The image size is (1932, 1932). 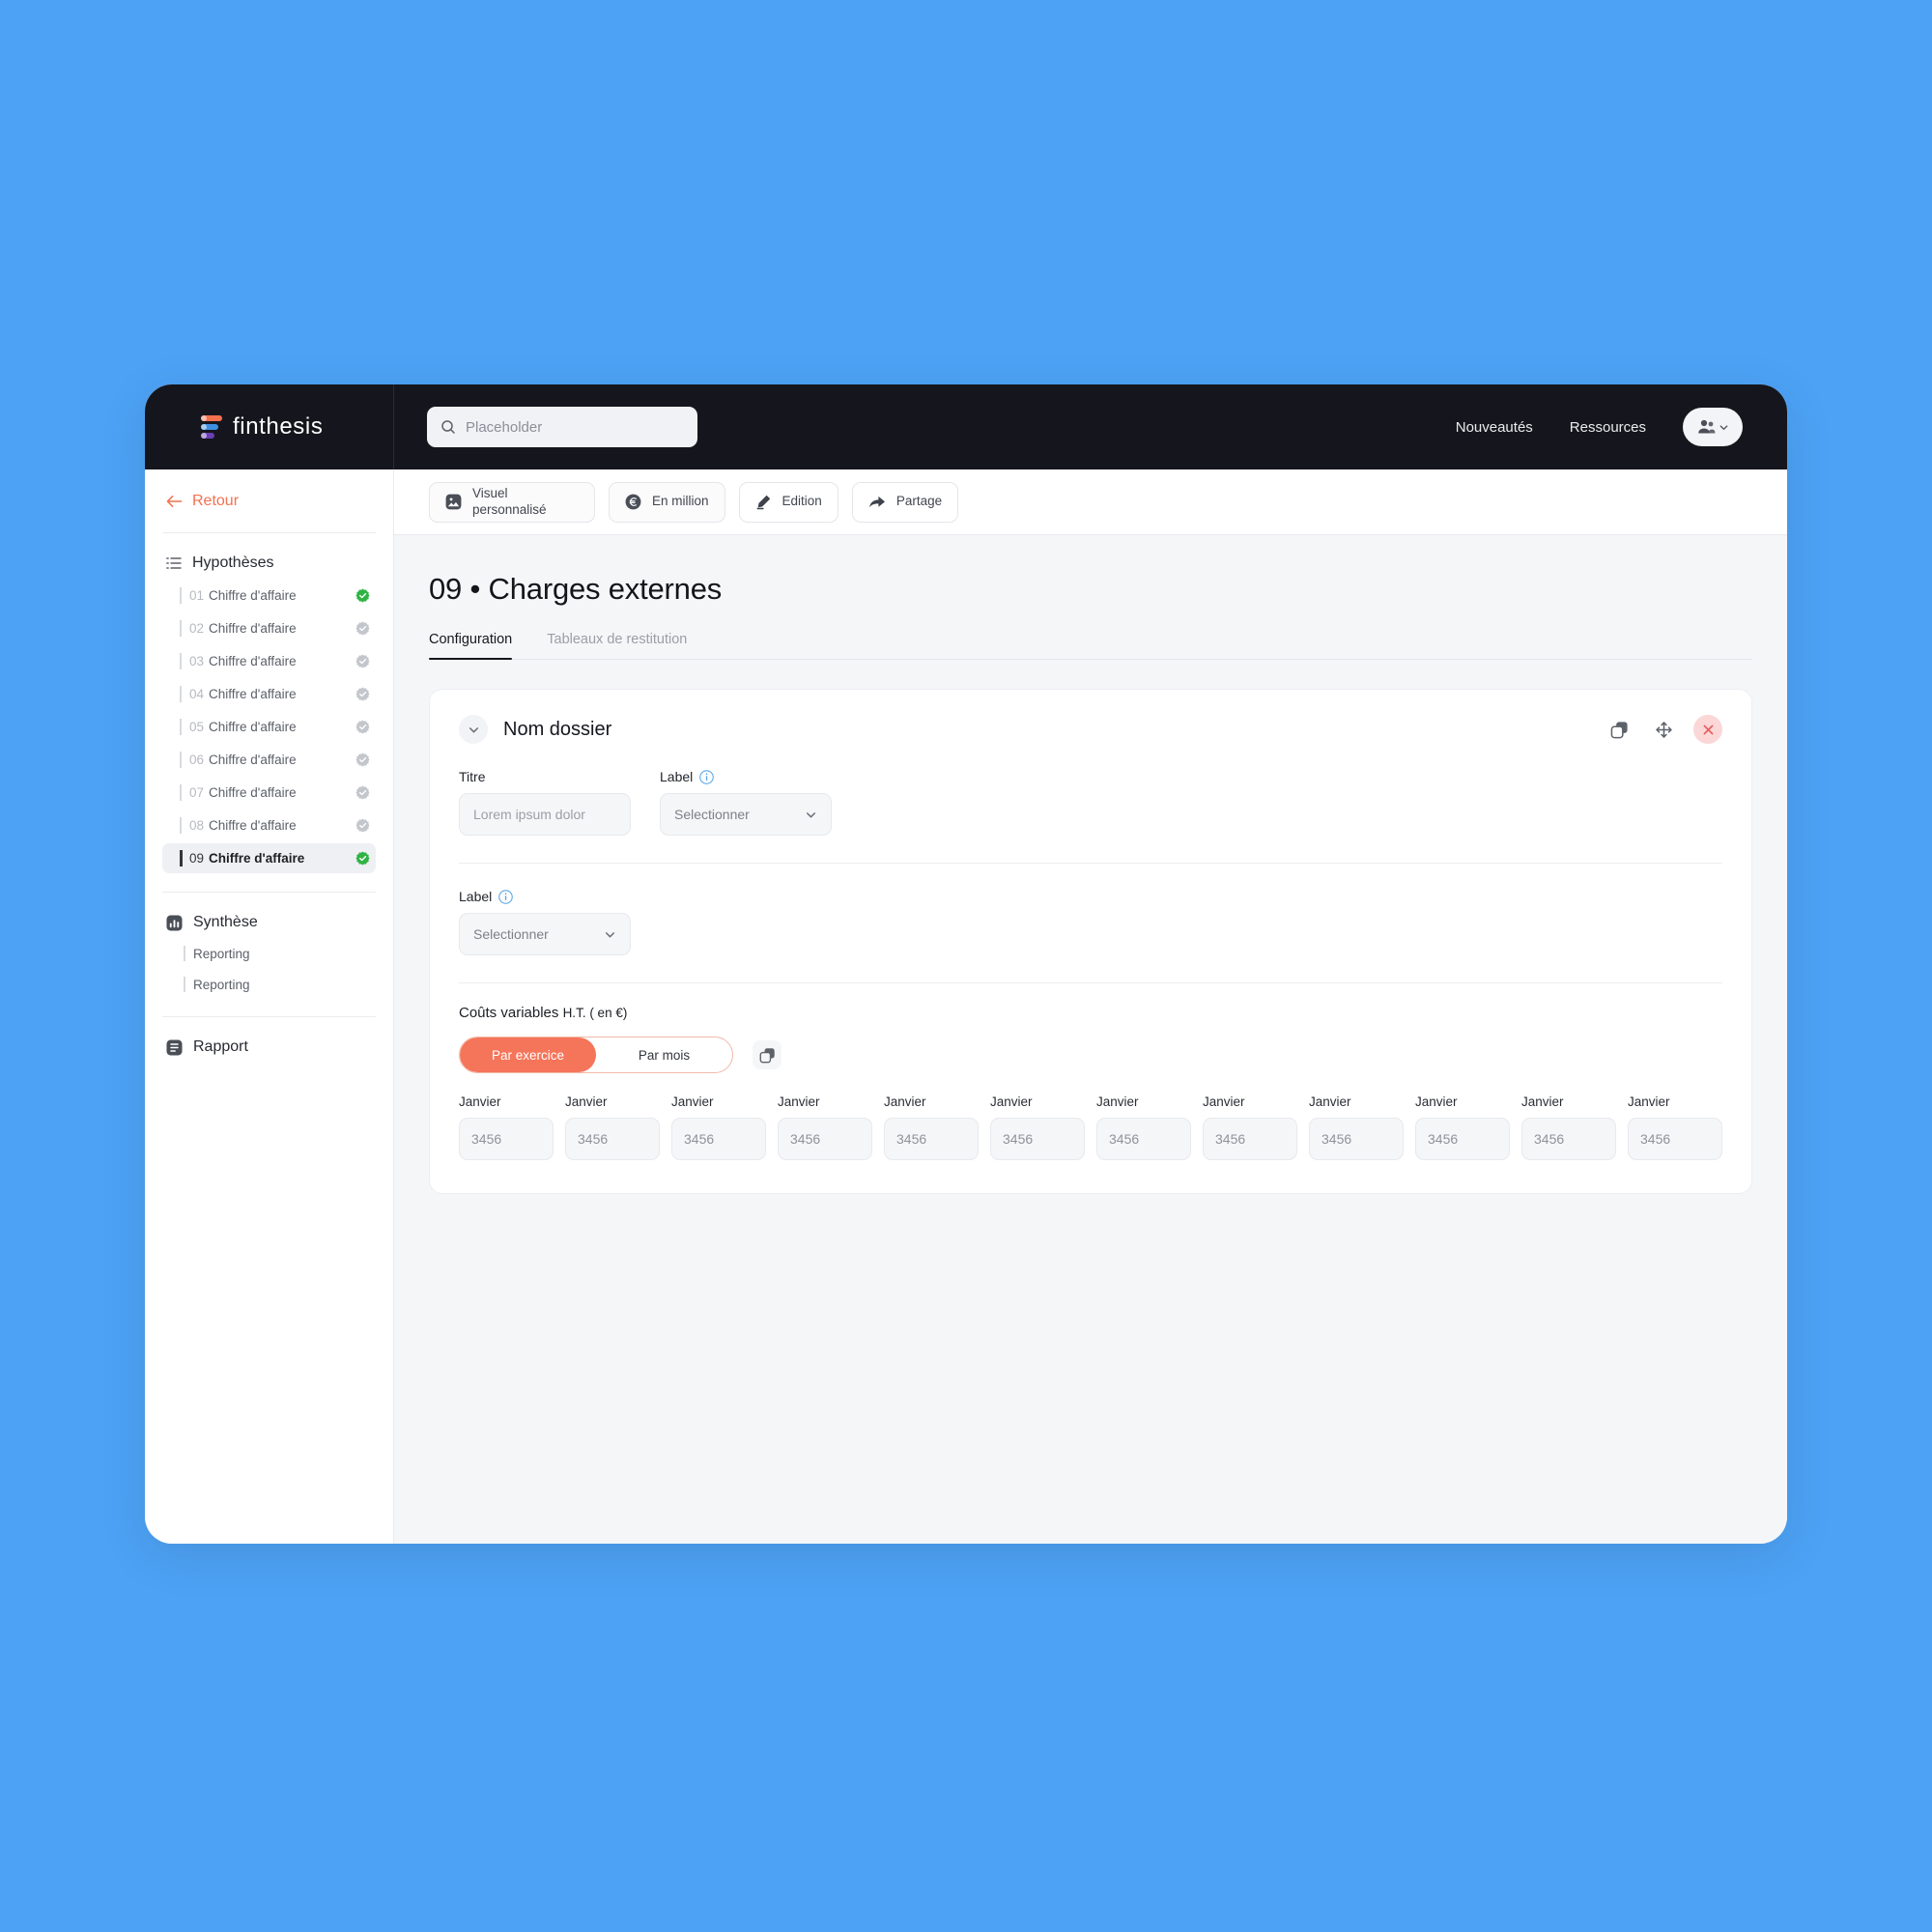 I want to click on label-select-2: Selectionner, so click(x=545, y=934).